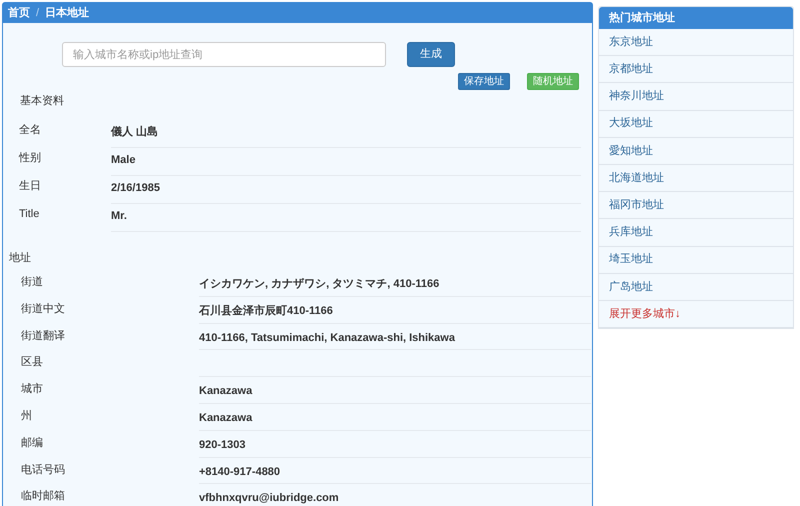 The height and width of the screenshot is (506, 800). I want to click on field-value: vfbhnxqvru@iubridge.com, so click(269, 498).